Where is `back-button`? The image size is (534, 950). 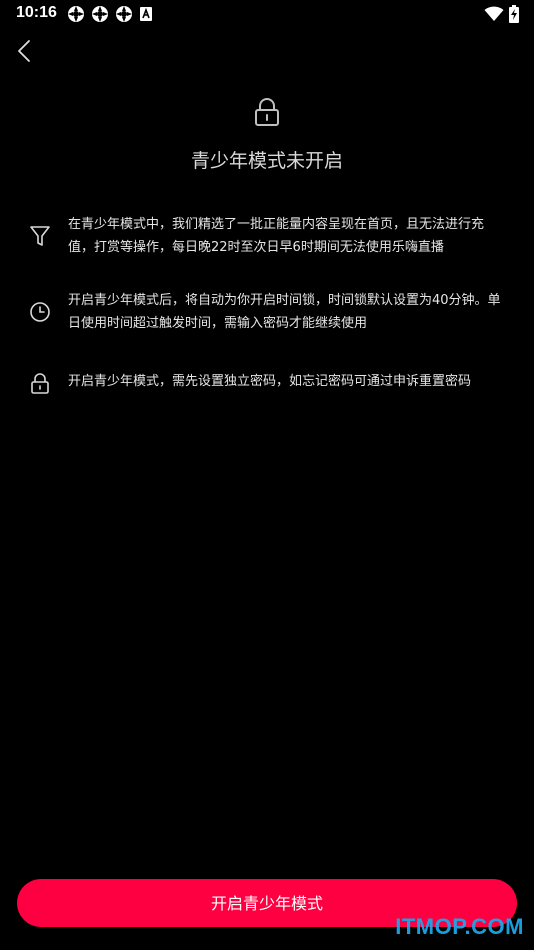 back-button is located at coordinates (25, 51).